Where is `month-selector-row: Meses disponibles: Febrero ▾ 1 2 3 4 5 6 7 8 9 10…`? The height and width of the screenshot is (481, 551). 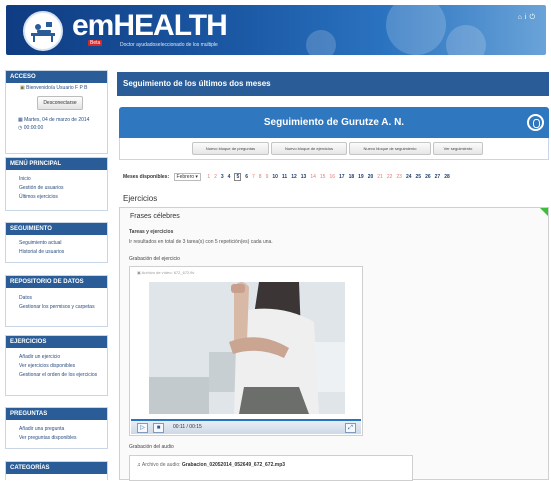
month-selector-row: Meses disponibles: Febrero ▾ 1 2 3 4 5 6 7 8 9 10… is located at coordinates (287, 177).